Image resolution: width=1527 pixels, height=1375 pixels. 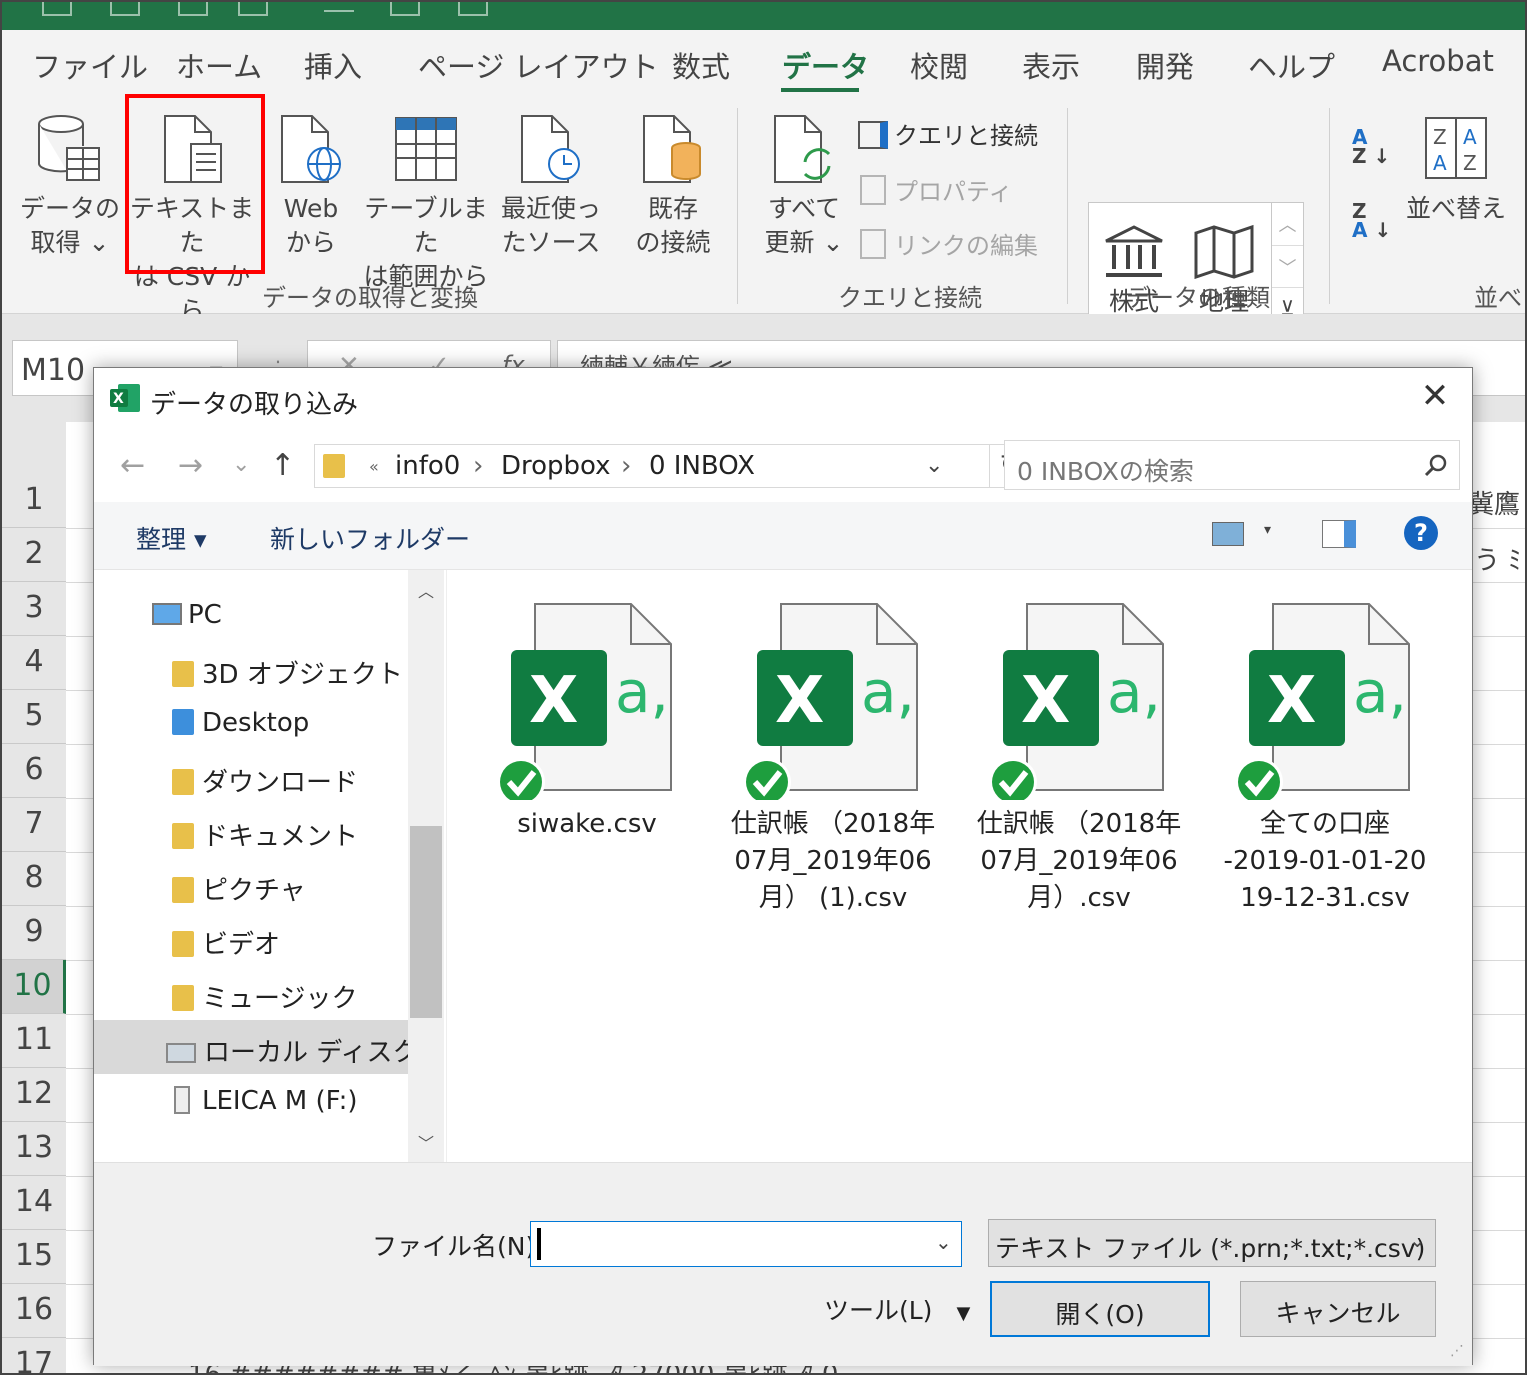 I want to click on queries-connections-button: クエリと接続, so click(x=948, y=133).